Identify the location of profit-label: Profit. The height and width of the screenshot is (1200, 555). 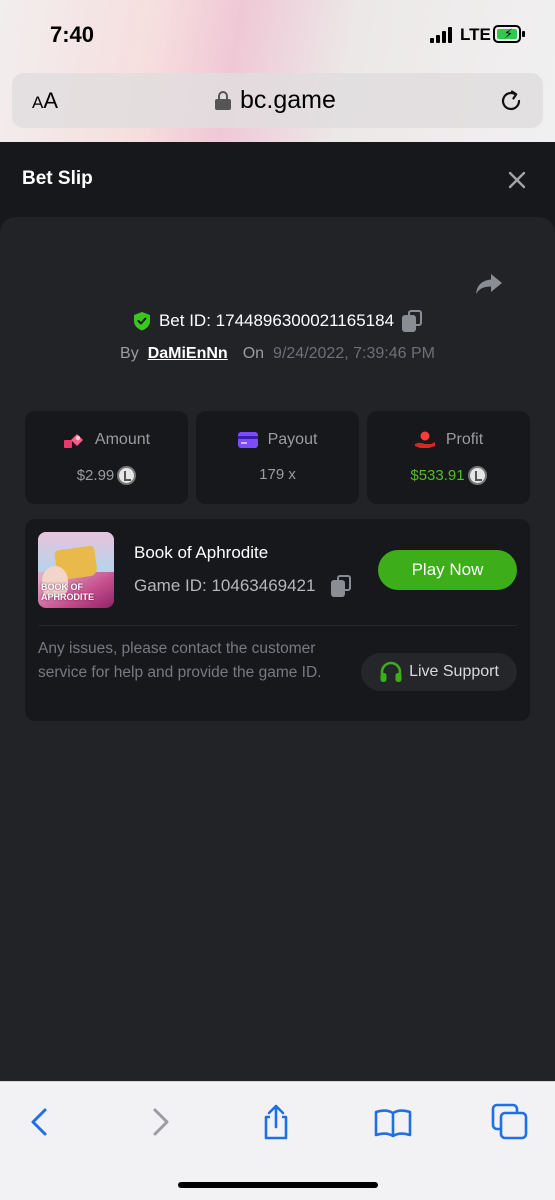
(464, 439).